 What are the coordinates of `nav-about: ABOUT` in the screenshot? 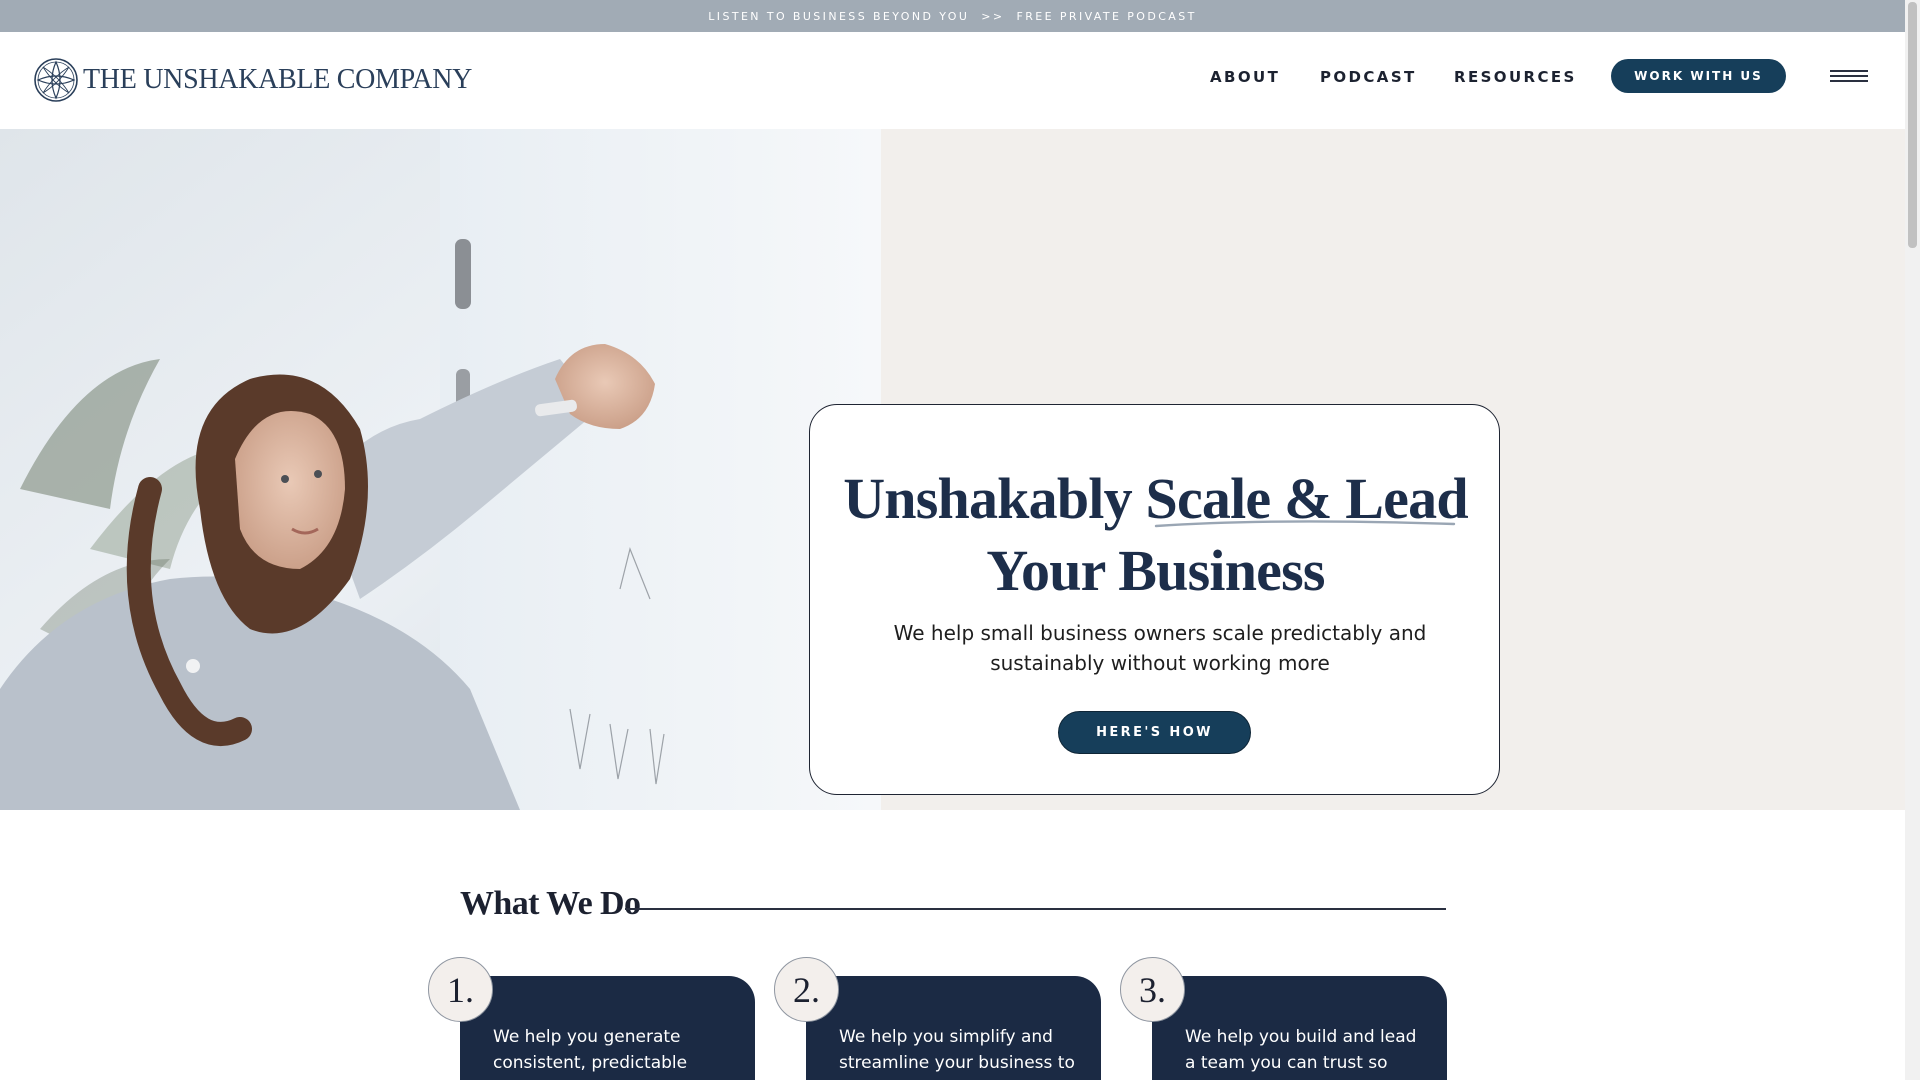 It's located at (1245, 77).